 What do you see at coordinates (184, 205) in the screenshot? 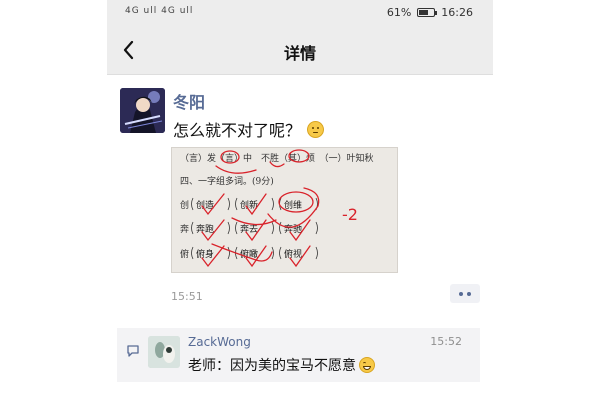
I see `photo-row-char-1: 创` at bounding box center [184, 205].